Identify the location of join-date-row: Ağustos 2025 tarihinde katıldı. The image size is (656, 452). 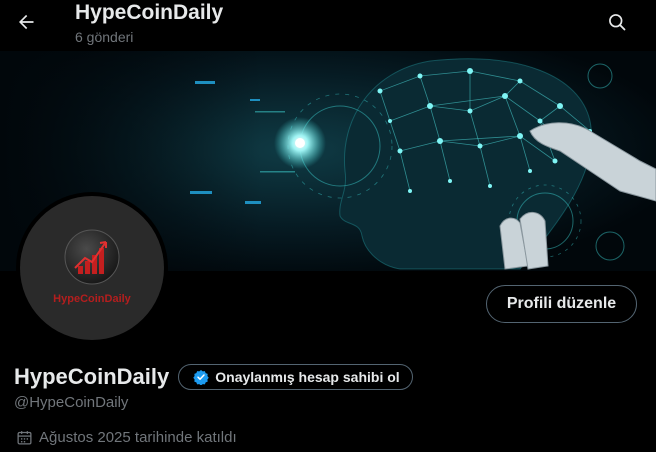
(126, 437).